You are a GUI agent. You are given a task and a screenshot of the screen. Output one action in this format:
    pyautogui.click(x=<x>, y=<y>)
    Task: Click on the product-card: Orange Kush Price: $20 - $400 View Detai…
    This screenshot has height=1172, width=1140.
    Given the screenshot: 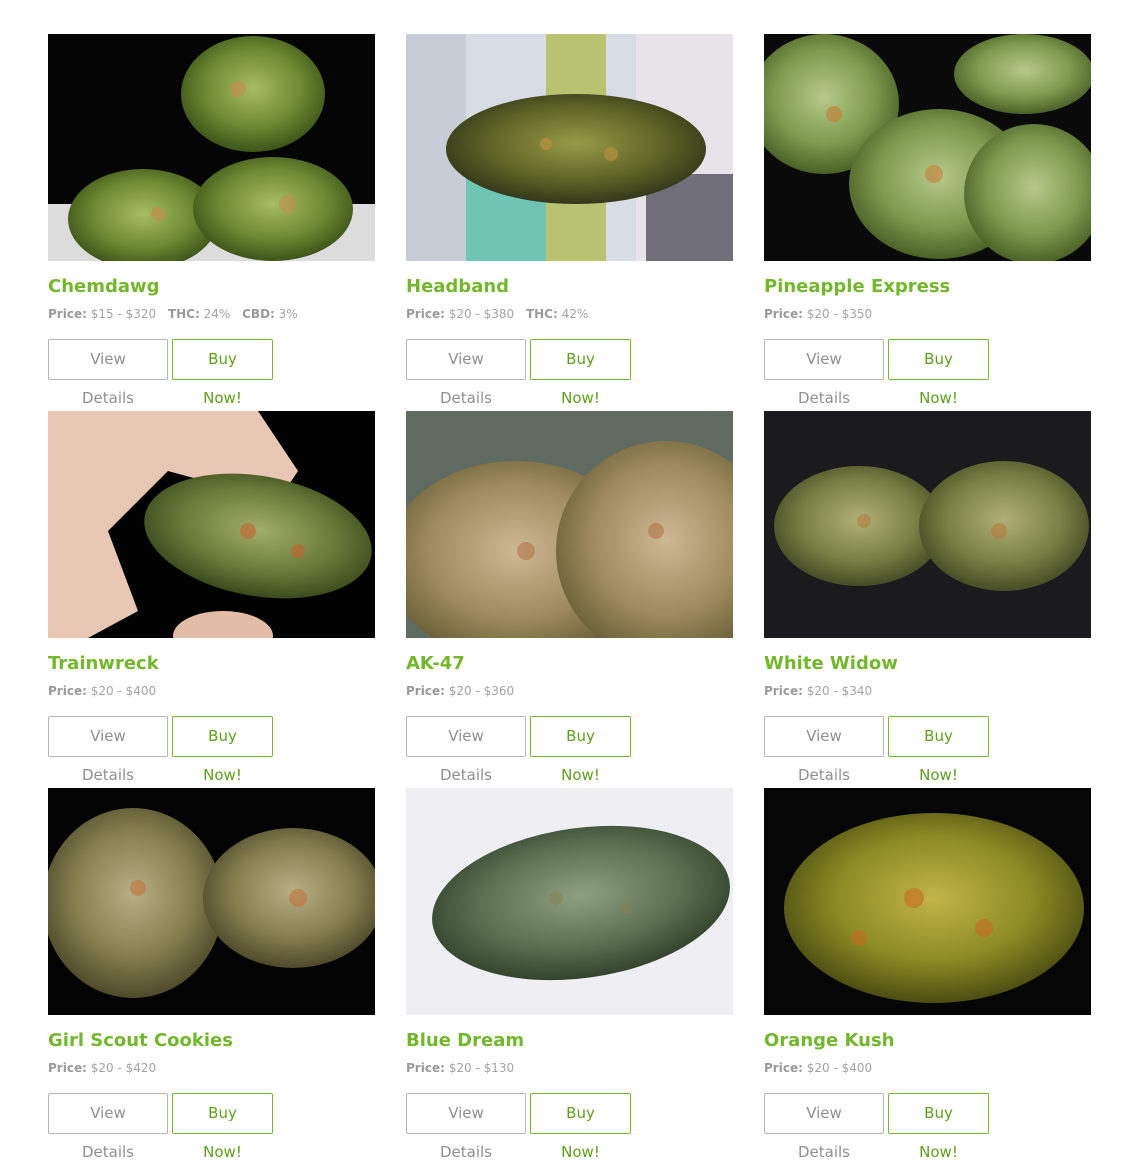 What is the action you would take?
    pyautogui.click(x=927, y=976)
    